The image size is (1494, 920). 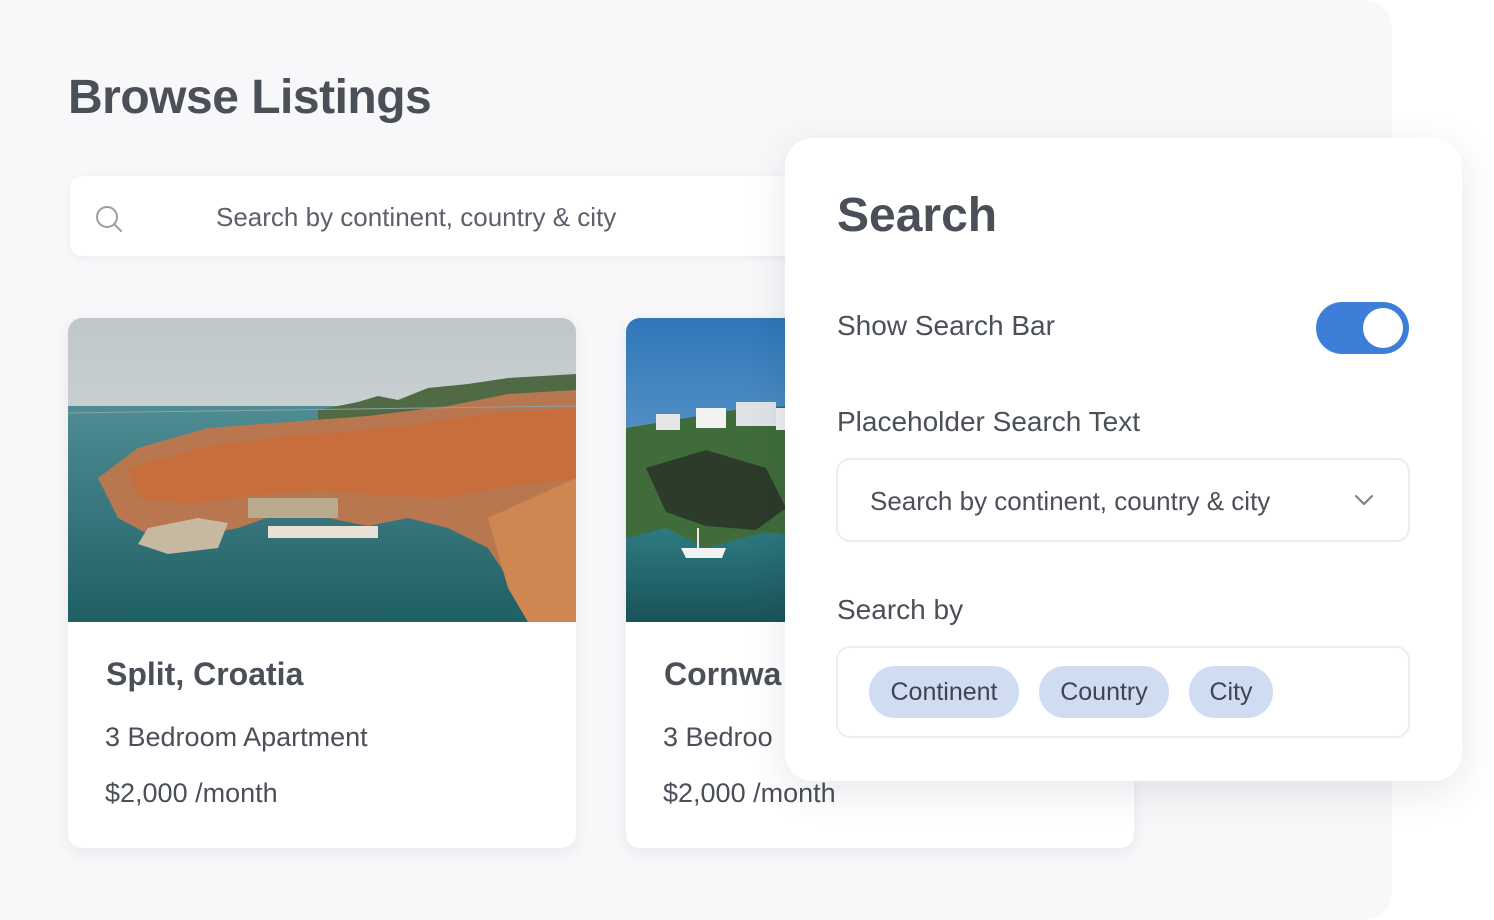 I want to click on listing-title: Cornwa, so click(x=723, y=674).